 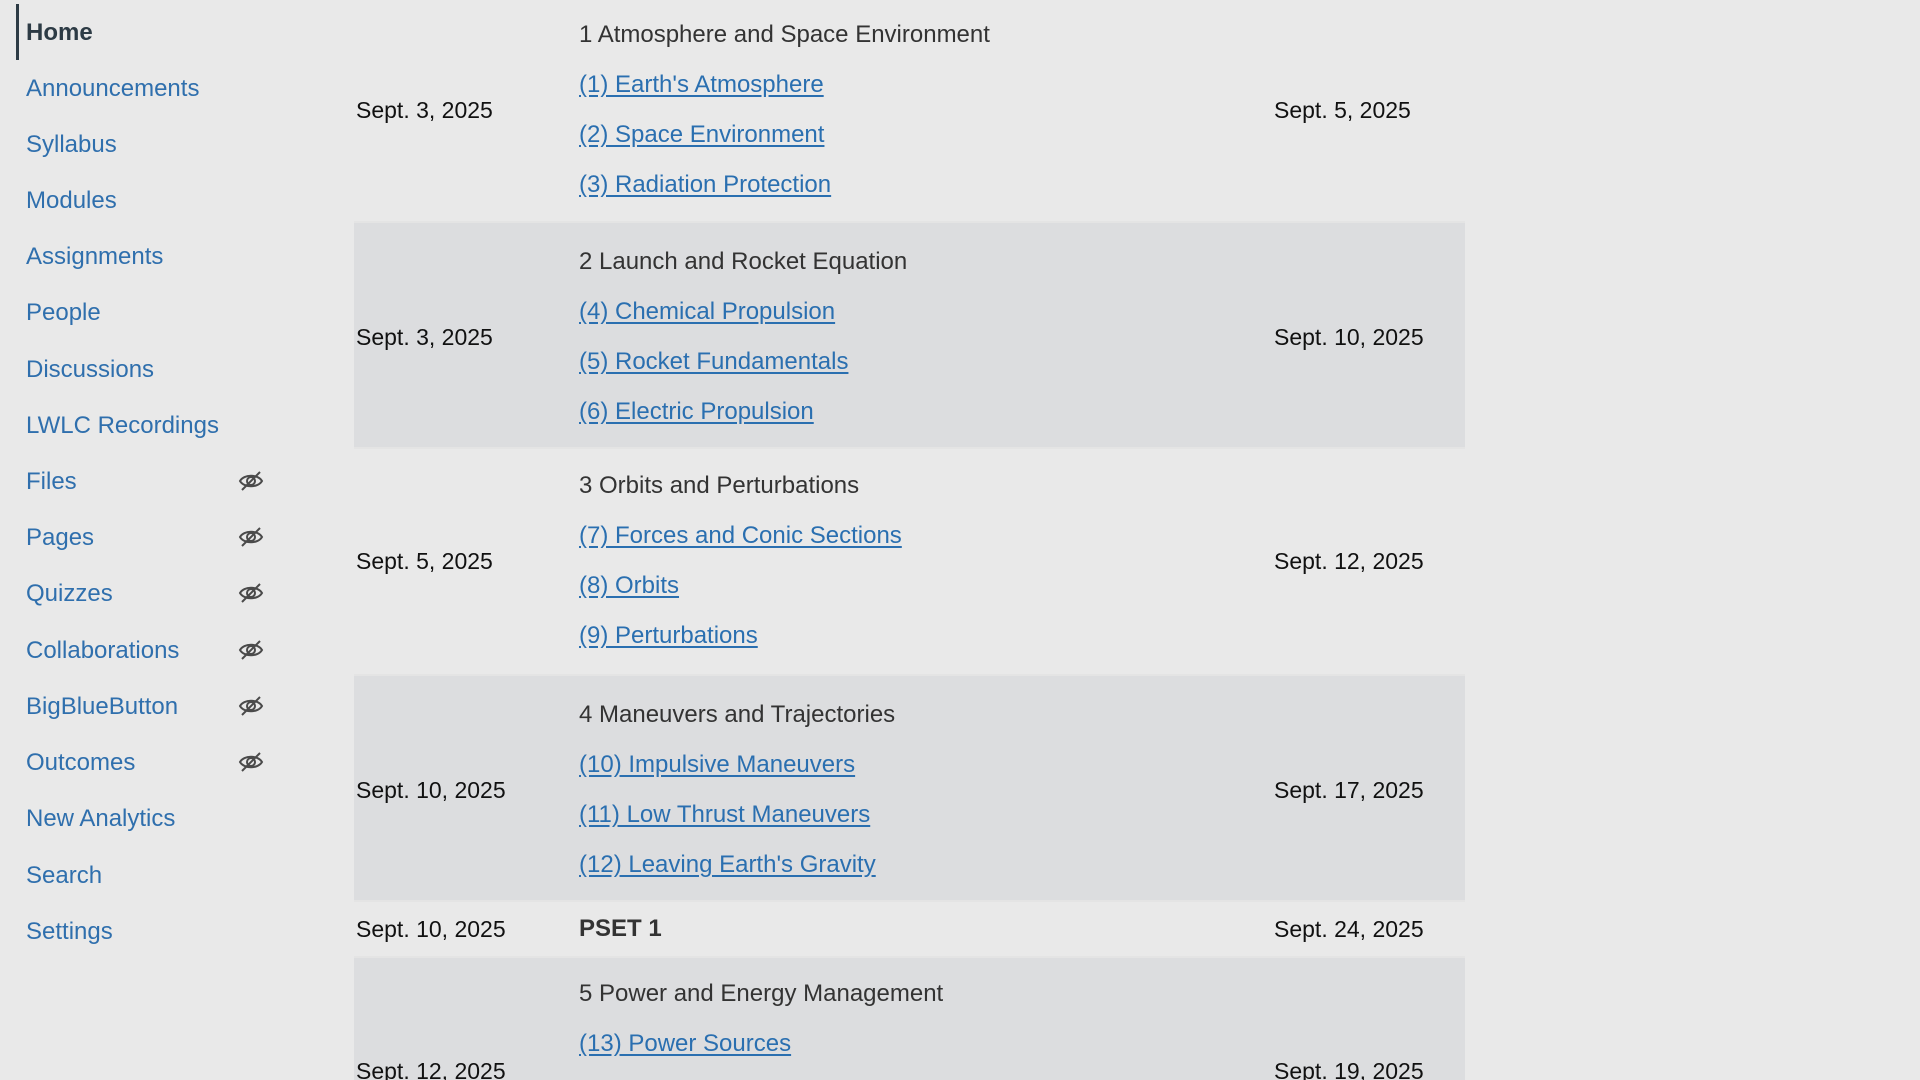 I want to click on sidebar-item-modules: Modules, so click(x=136, y=201).